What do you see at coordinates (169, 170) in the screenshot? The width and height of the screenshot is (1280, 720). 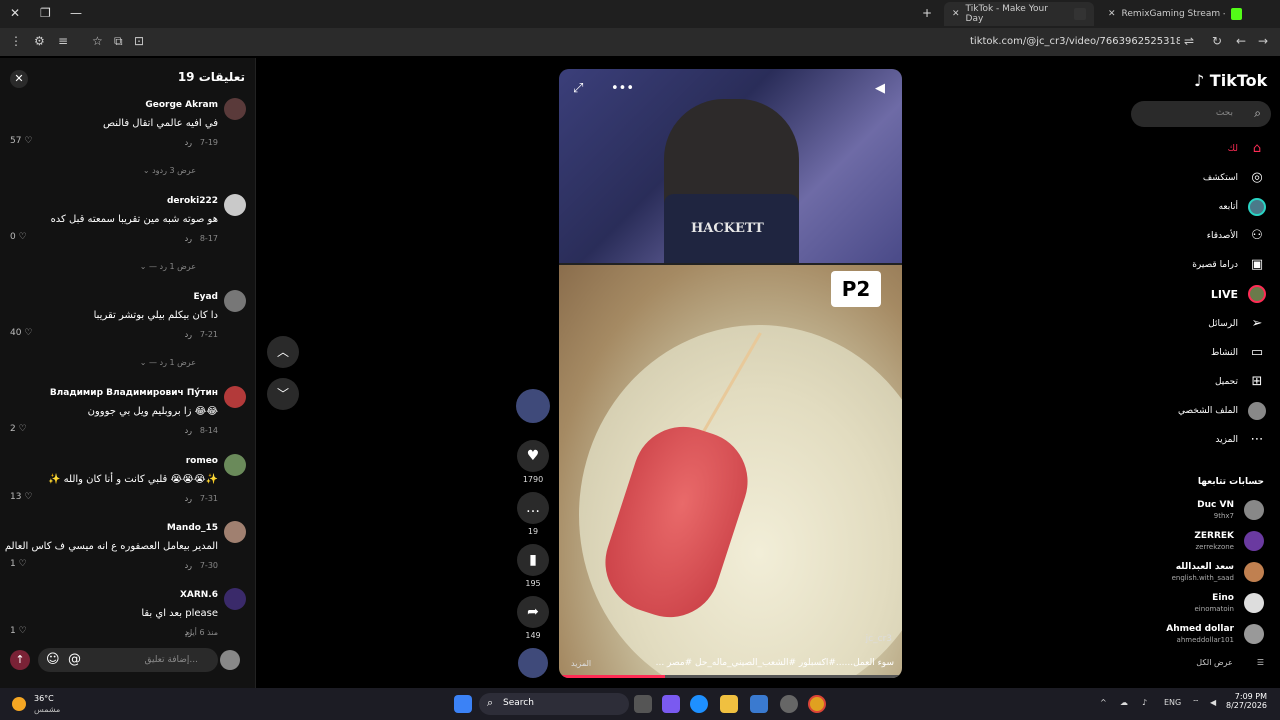 I see `view-replies-button: ⌄ عرض 3 ردود` at bounding box center [169, 170].